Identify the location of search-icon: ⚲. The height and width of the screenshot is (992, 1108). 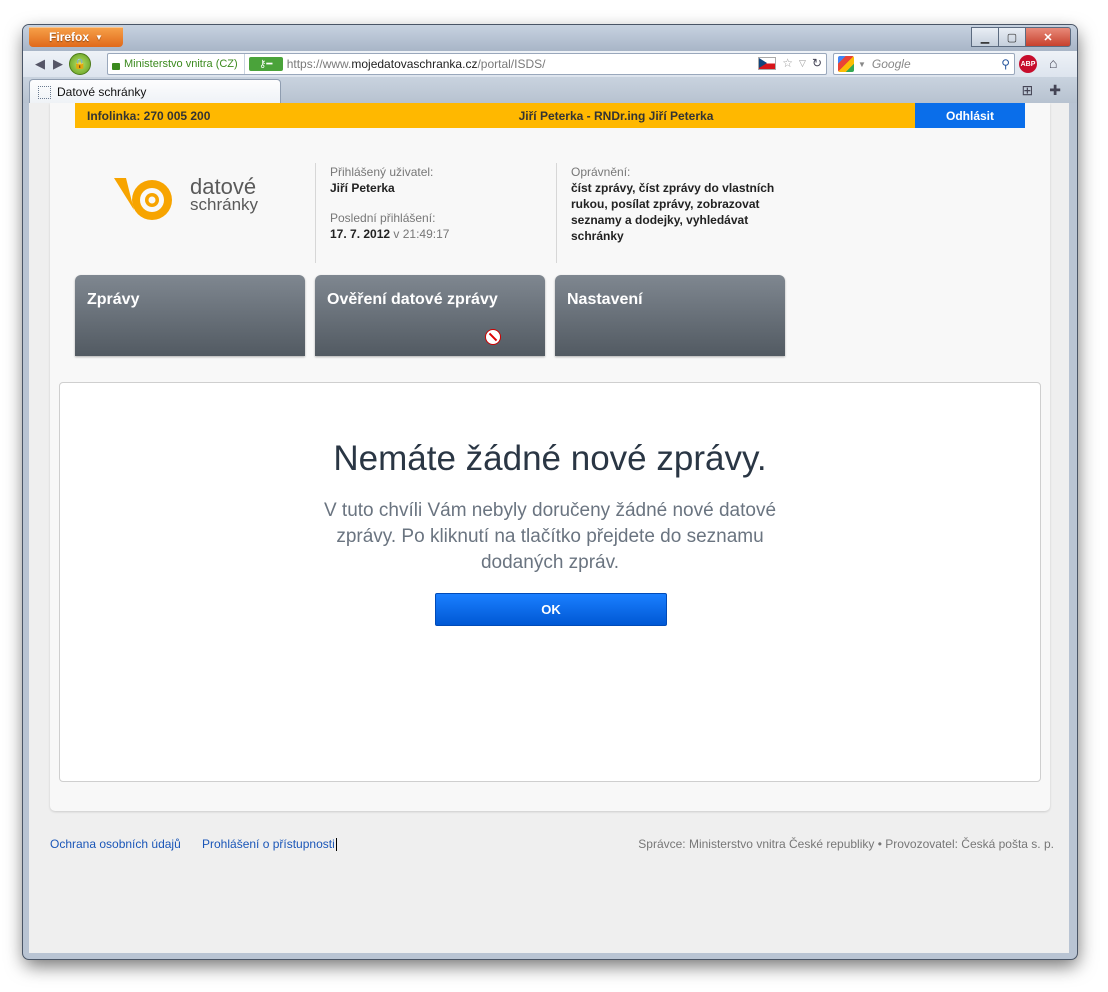
(1005, 64).